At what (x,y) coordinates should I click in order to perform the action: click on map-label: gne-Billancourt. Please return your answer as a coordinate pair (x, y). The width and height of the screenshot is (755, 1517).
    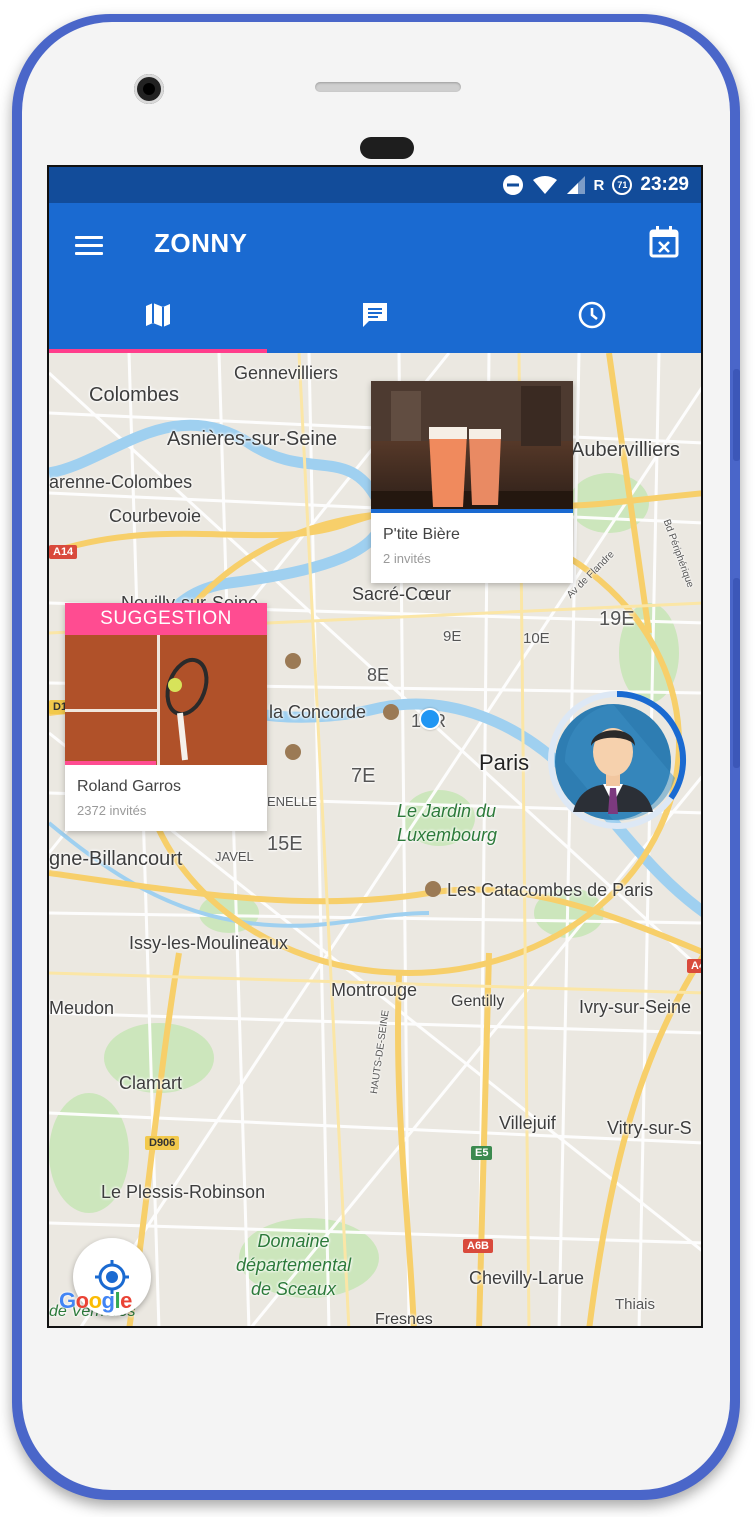
    Looking at the image, I should click on (116, 859).